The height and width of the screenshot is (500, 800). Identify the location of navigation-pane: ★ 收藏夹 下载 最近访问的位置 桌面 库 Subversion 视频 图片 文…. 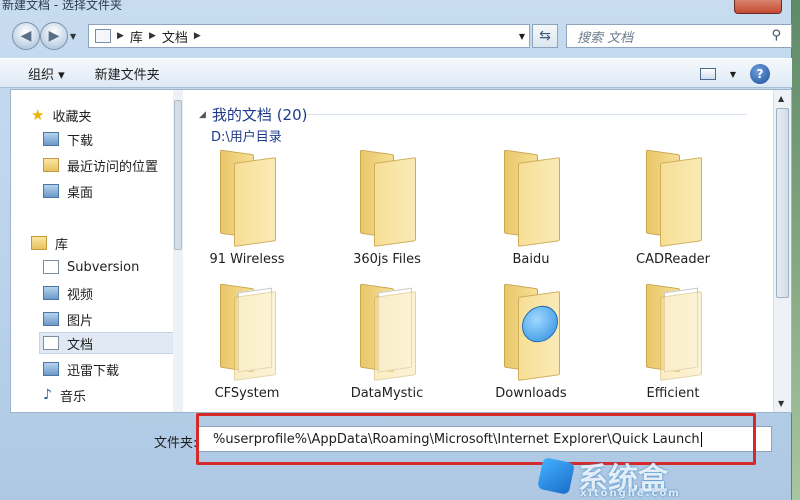
(97, 251).